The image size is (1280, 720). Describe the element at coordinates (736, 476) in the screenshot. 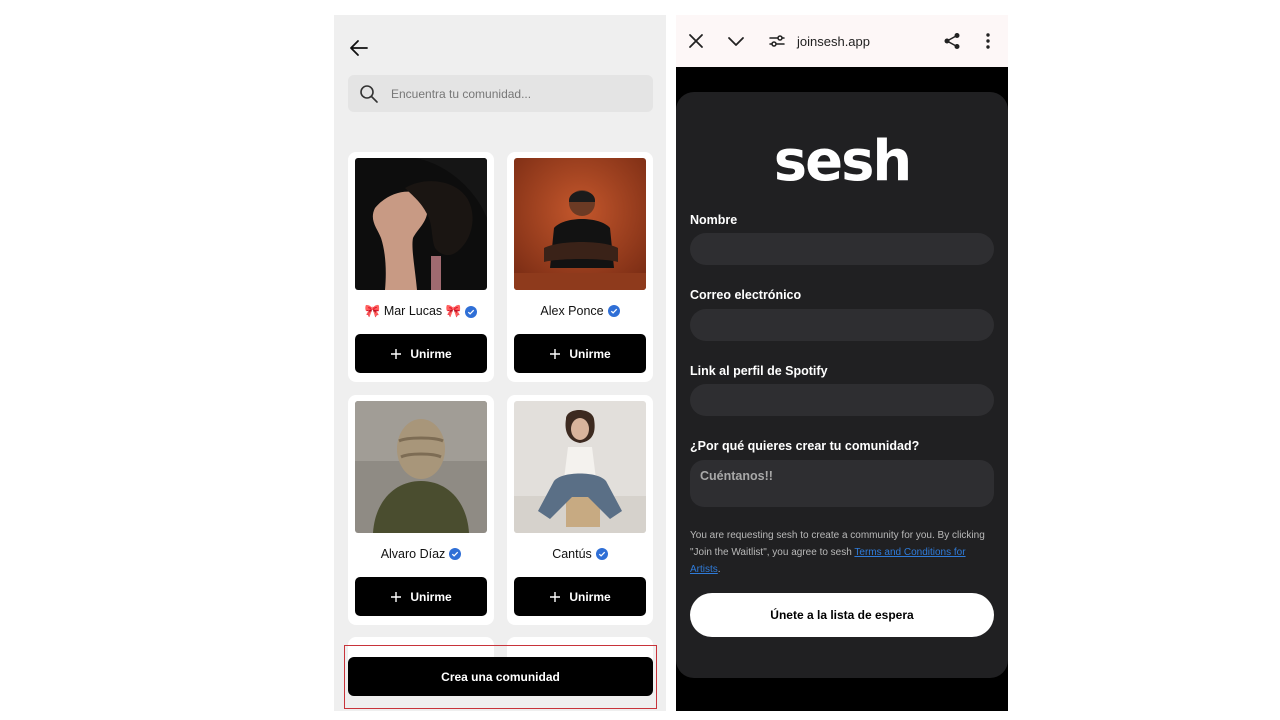

I see `why-placeholder: Cuéntanos!!` at that location.